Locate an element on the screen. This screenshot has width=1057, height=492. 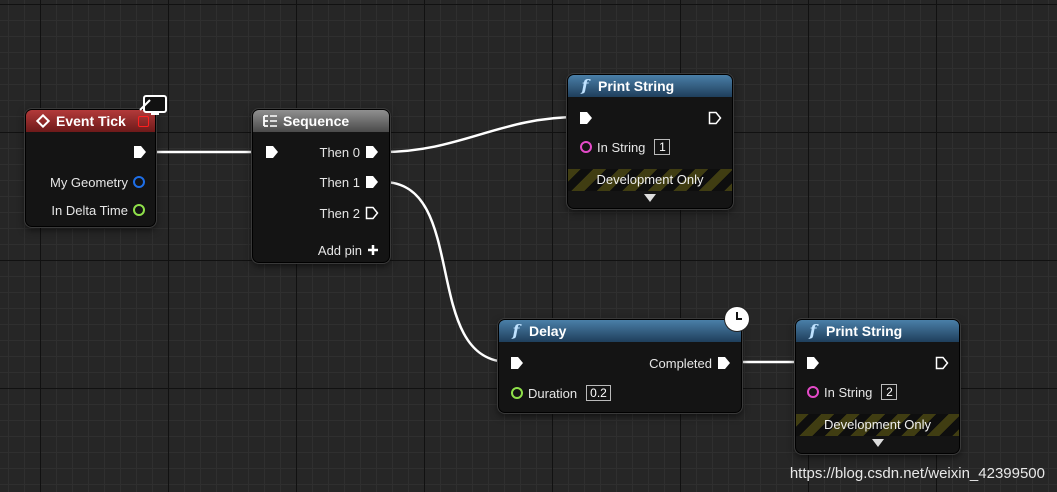
watermark: https://blog.csdn.net/weixin_42399500 is located at coordinates (917, 473).